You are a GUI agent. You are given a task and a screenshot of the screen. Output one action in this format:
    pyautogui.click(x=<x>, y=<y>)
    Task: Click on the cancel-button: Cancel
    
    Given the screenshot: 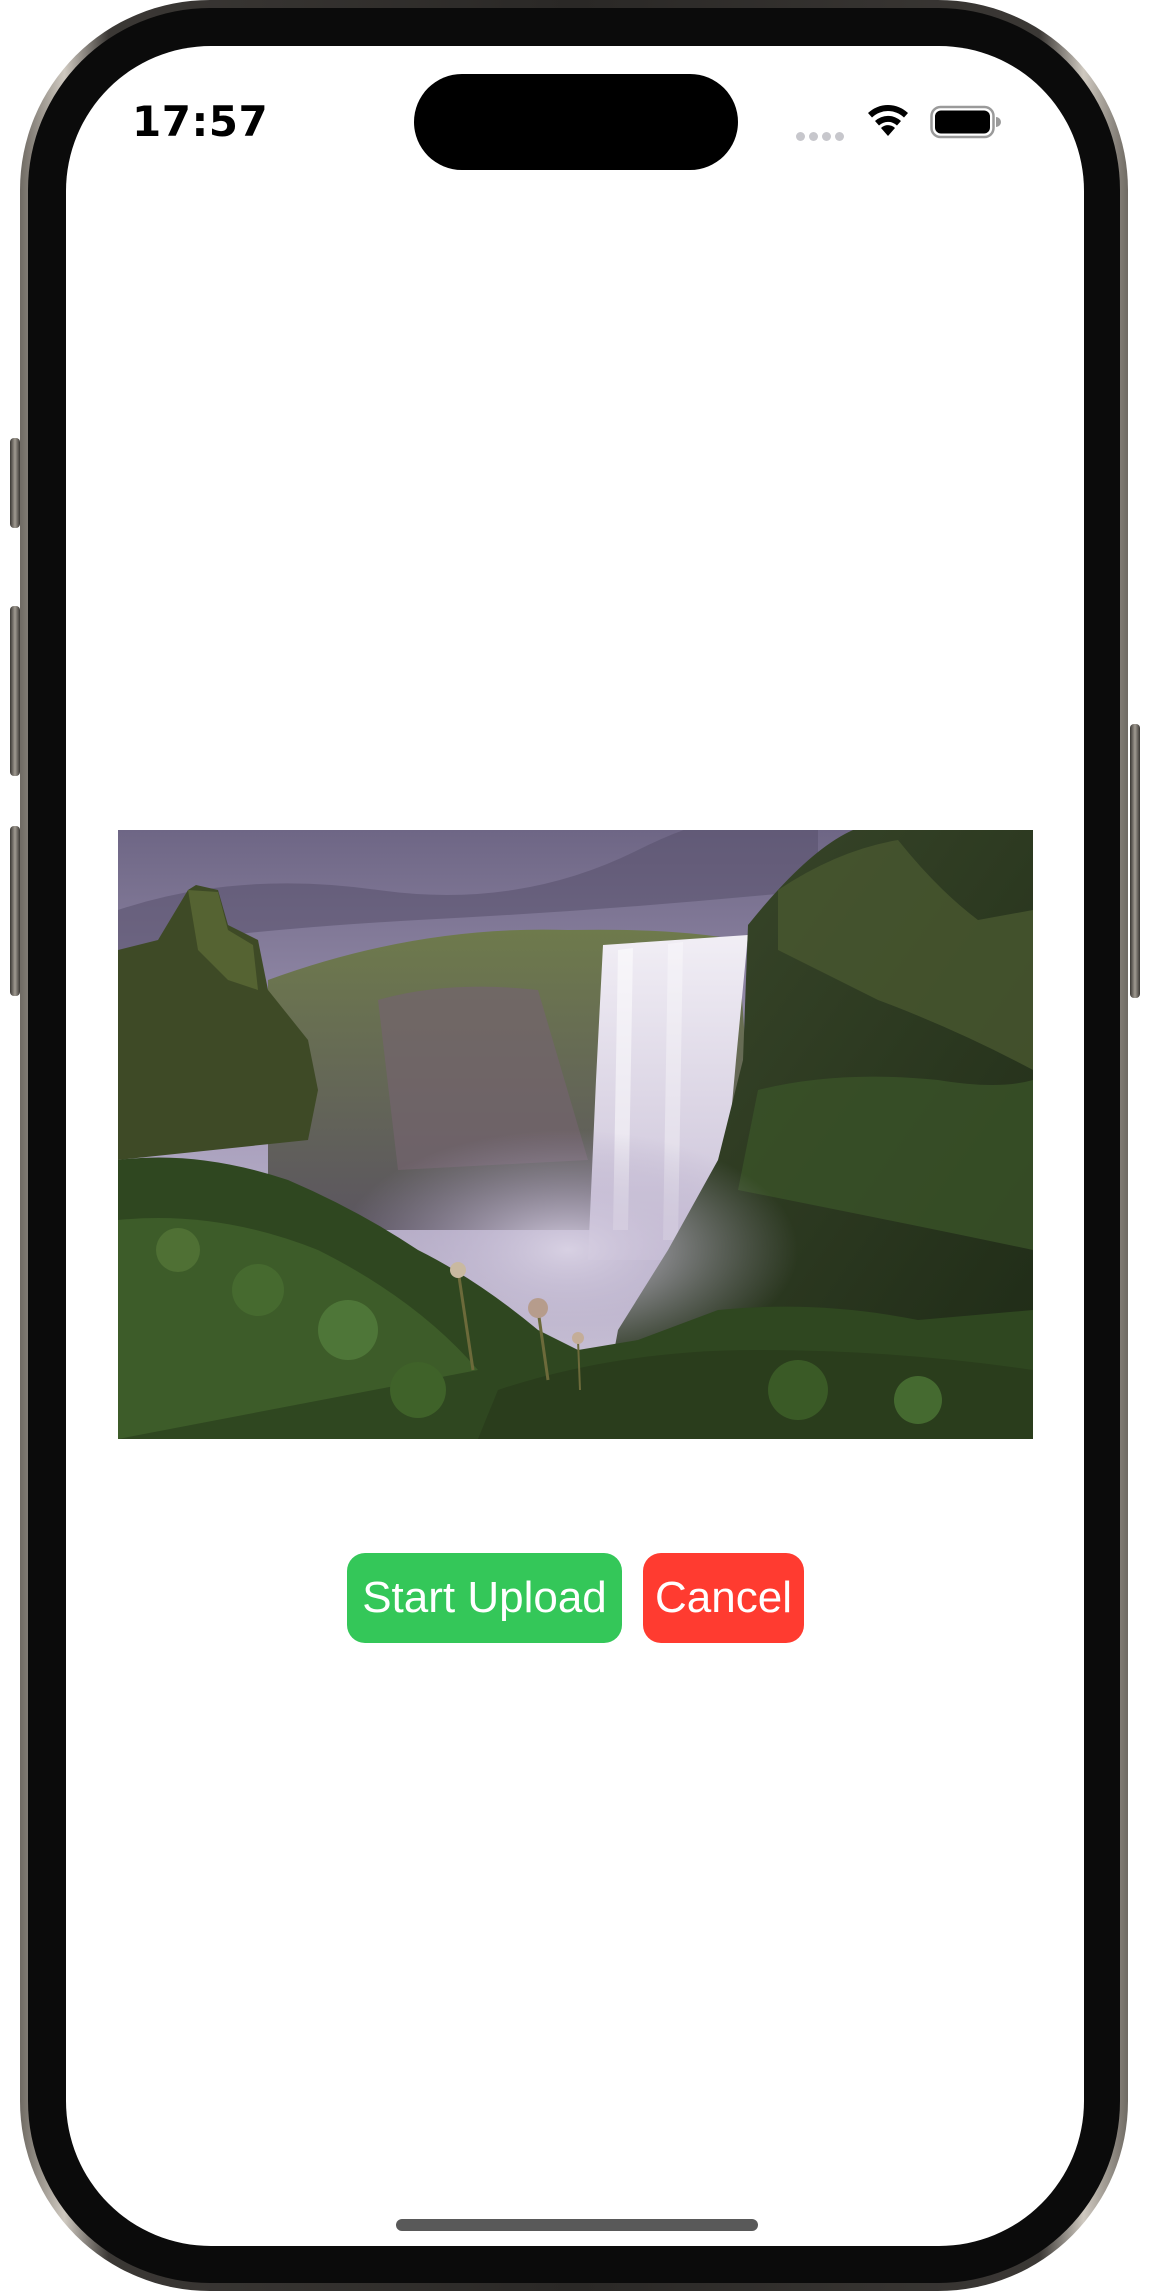 What is the action you would take?
    pyautogui.click(x=723, y=1598)
    